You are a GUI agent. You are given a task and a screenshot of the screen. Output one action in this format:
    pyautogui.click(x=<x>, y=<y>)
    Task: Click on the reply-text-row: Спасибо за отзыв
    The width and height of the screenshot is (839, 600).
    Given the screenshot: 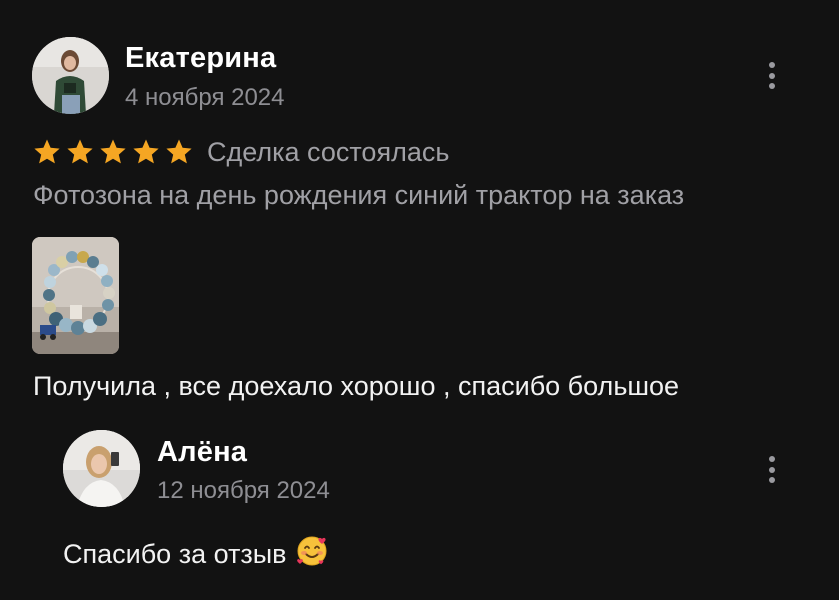 What is the action you would take?
    pyautogui.click(x=196, y=554)
    